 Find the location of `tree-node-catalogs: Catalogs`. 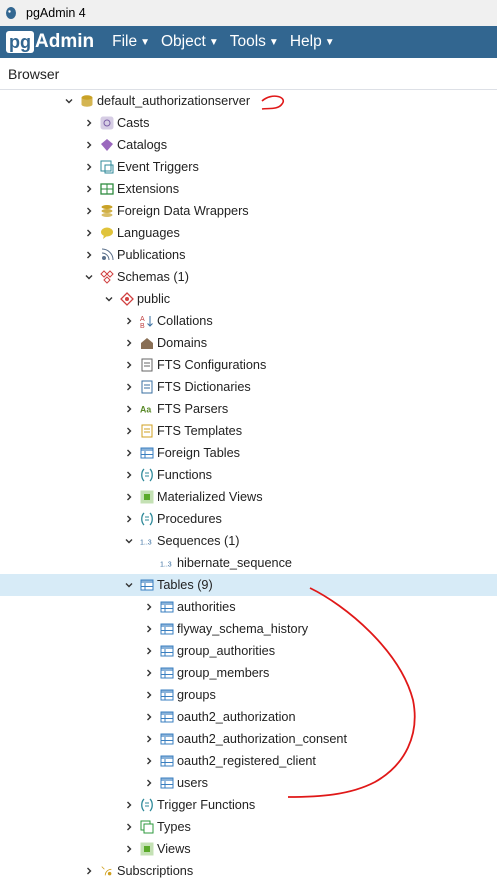

tree-node-catalogs: Catalogs is located at coordinates (248, 145).